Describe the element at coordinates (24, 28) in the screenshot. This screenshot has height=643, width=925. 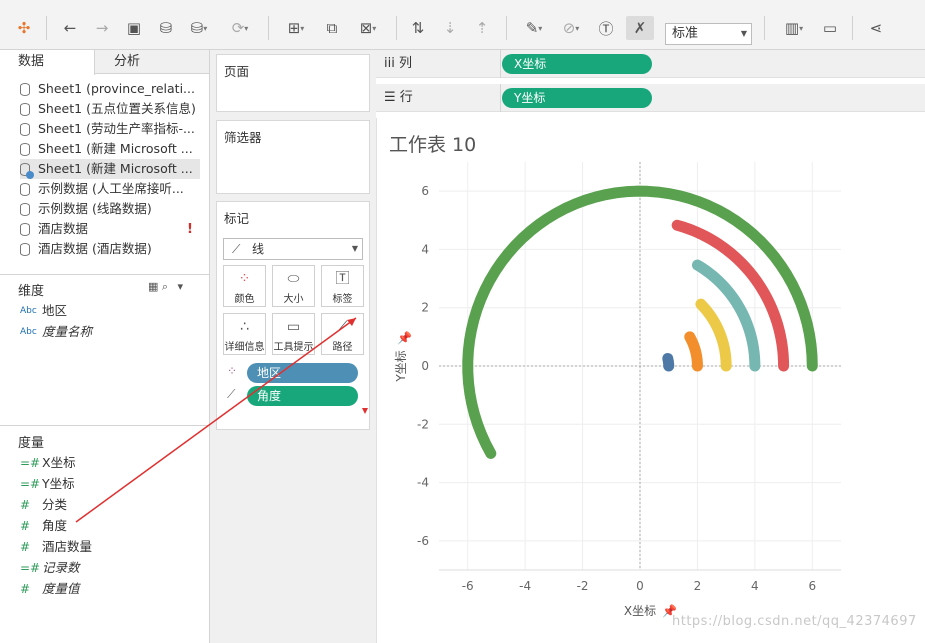
I see `tableau-logo-icon: ✣` at that location.